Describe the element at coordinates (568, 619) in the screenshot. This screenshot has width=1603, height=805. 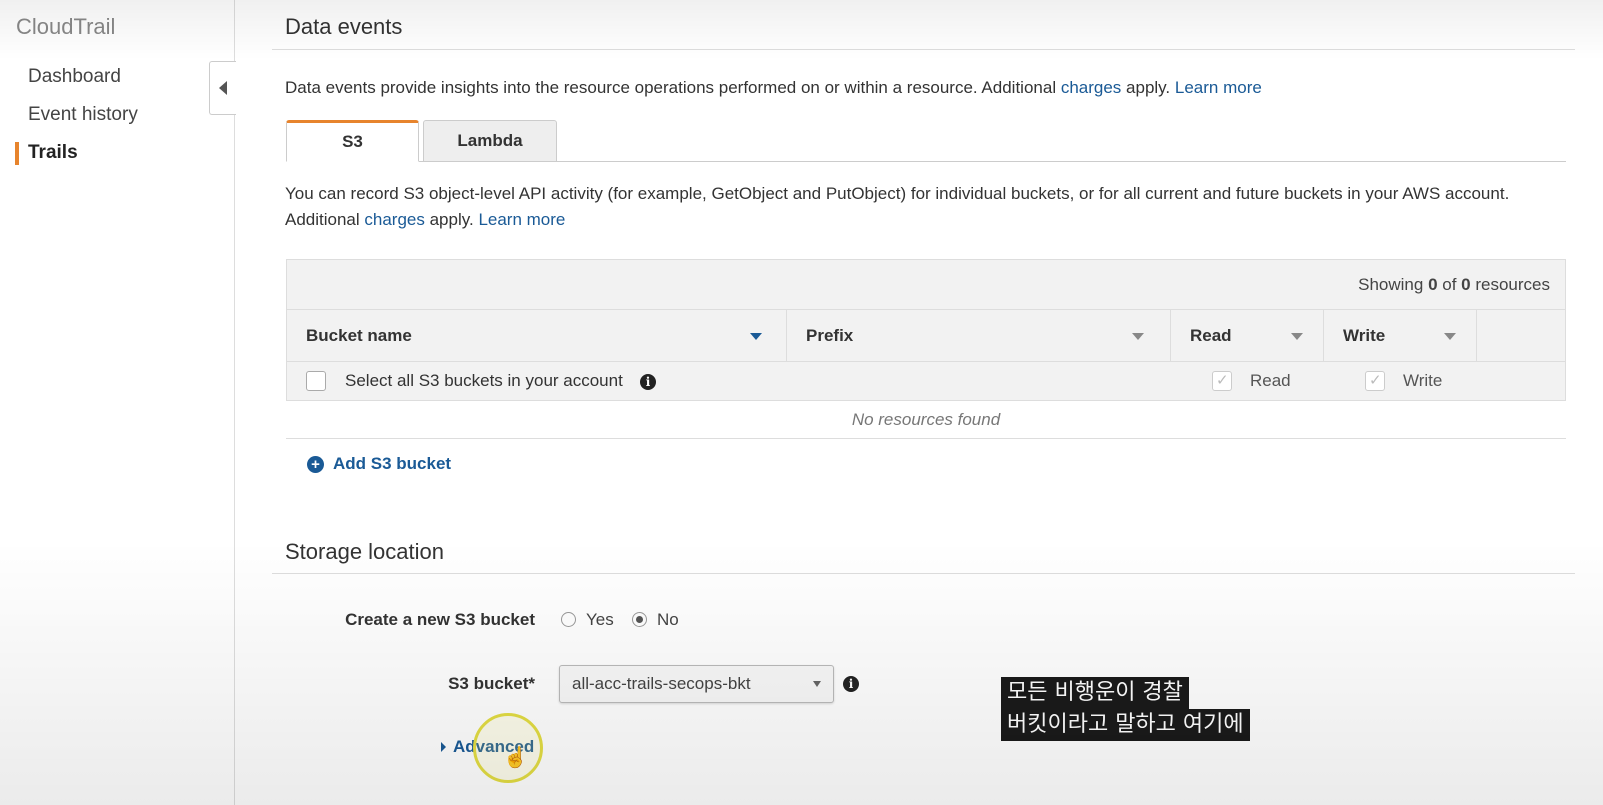
I see `create-bucket-yes-radio` at that location.